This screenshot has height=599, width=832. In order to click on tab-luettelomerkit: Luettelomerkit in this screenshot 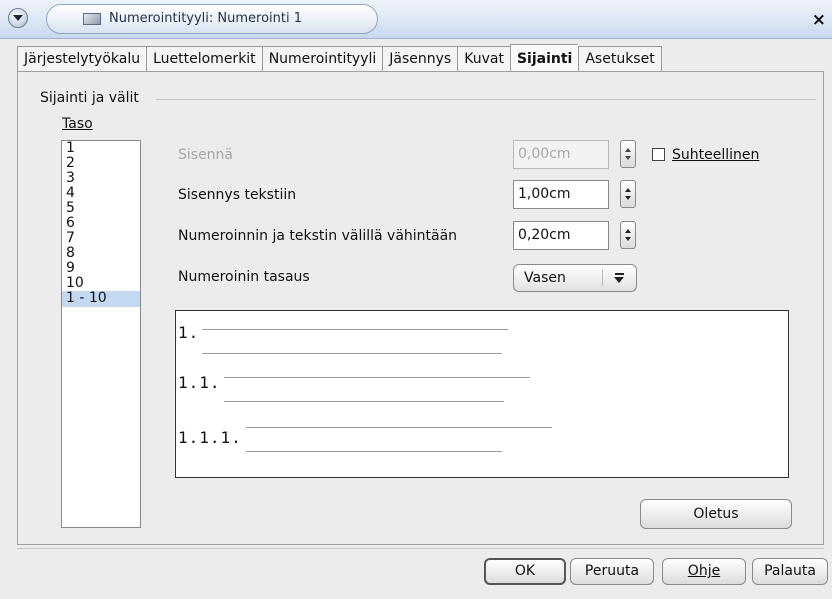, I will do `click(204, 58)`.